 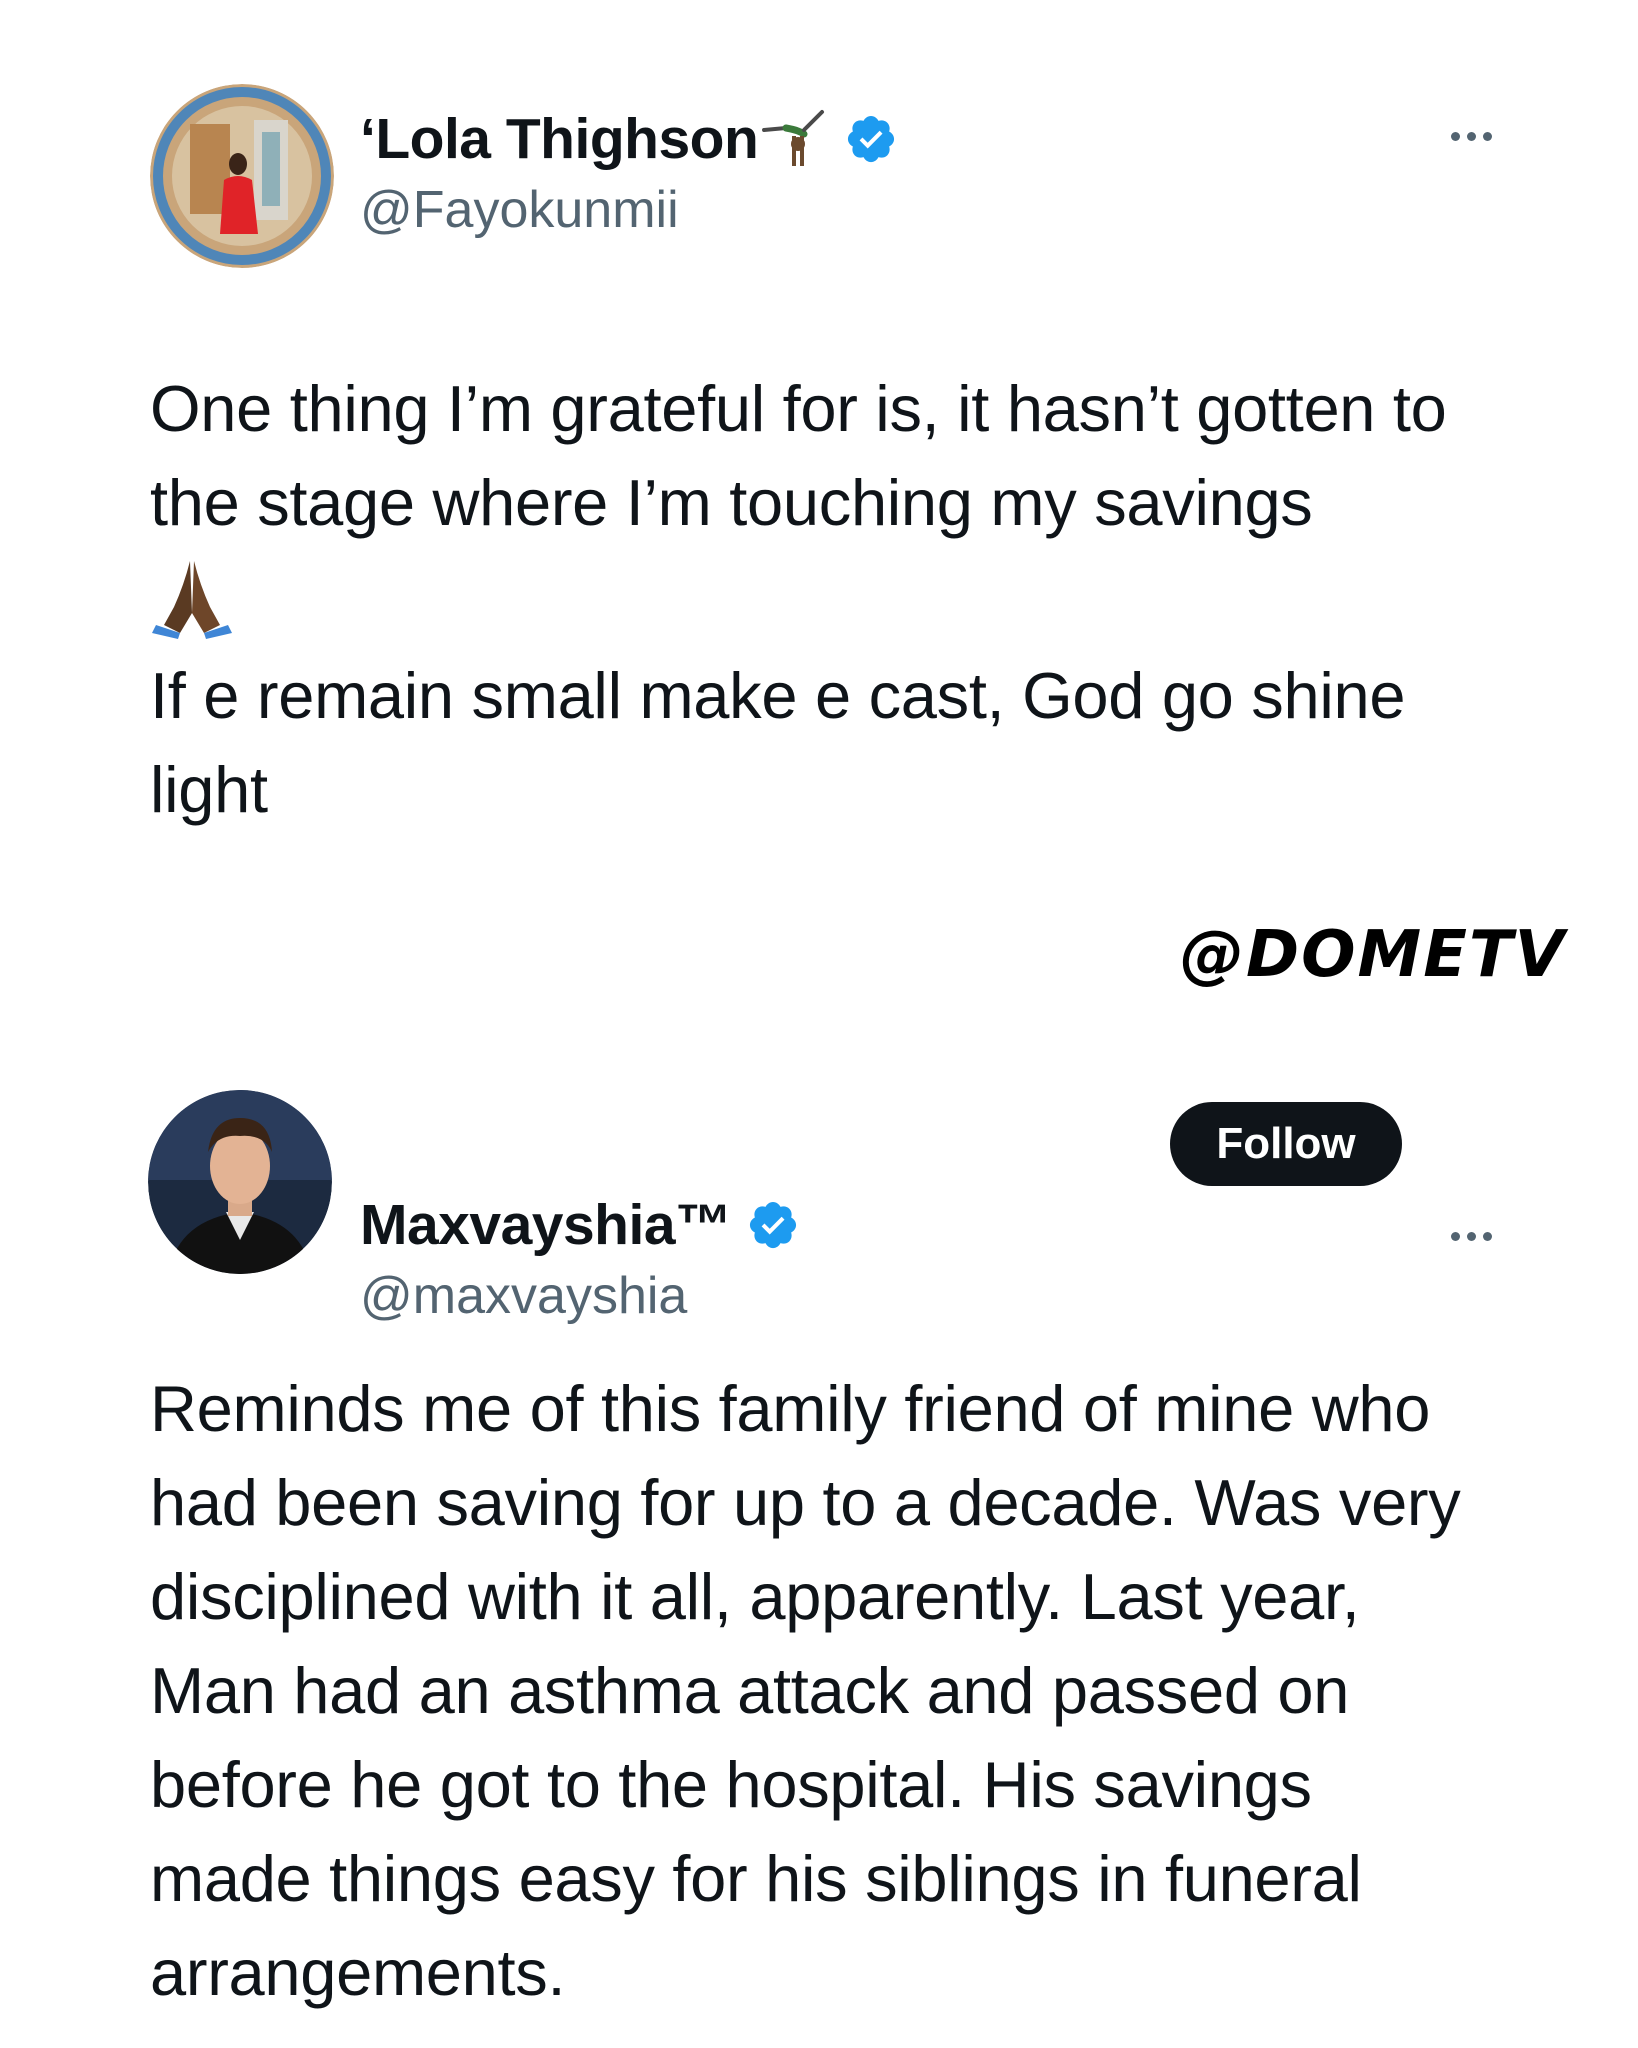 What do you see at coordinates (192, 602) in the screenshot?
I see `folded-hands-icon` at bounding box center [192, 602].